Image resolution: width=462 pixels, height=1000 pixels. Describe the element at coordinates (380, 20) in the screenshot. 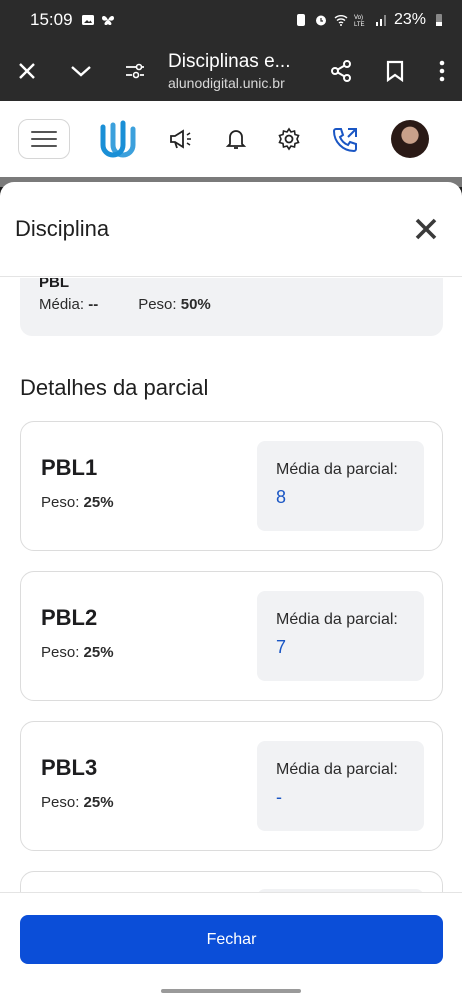

I see `signal-icon` at that location.